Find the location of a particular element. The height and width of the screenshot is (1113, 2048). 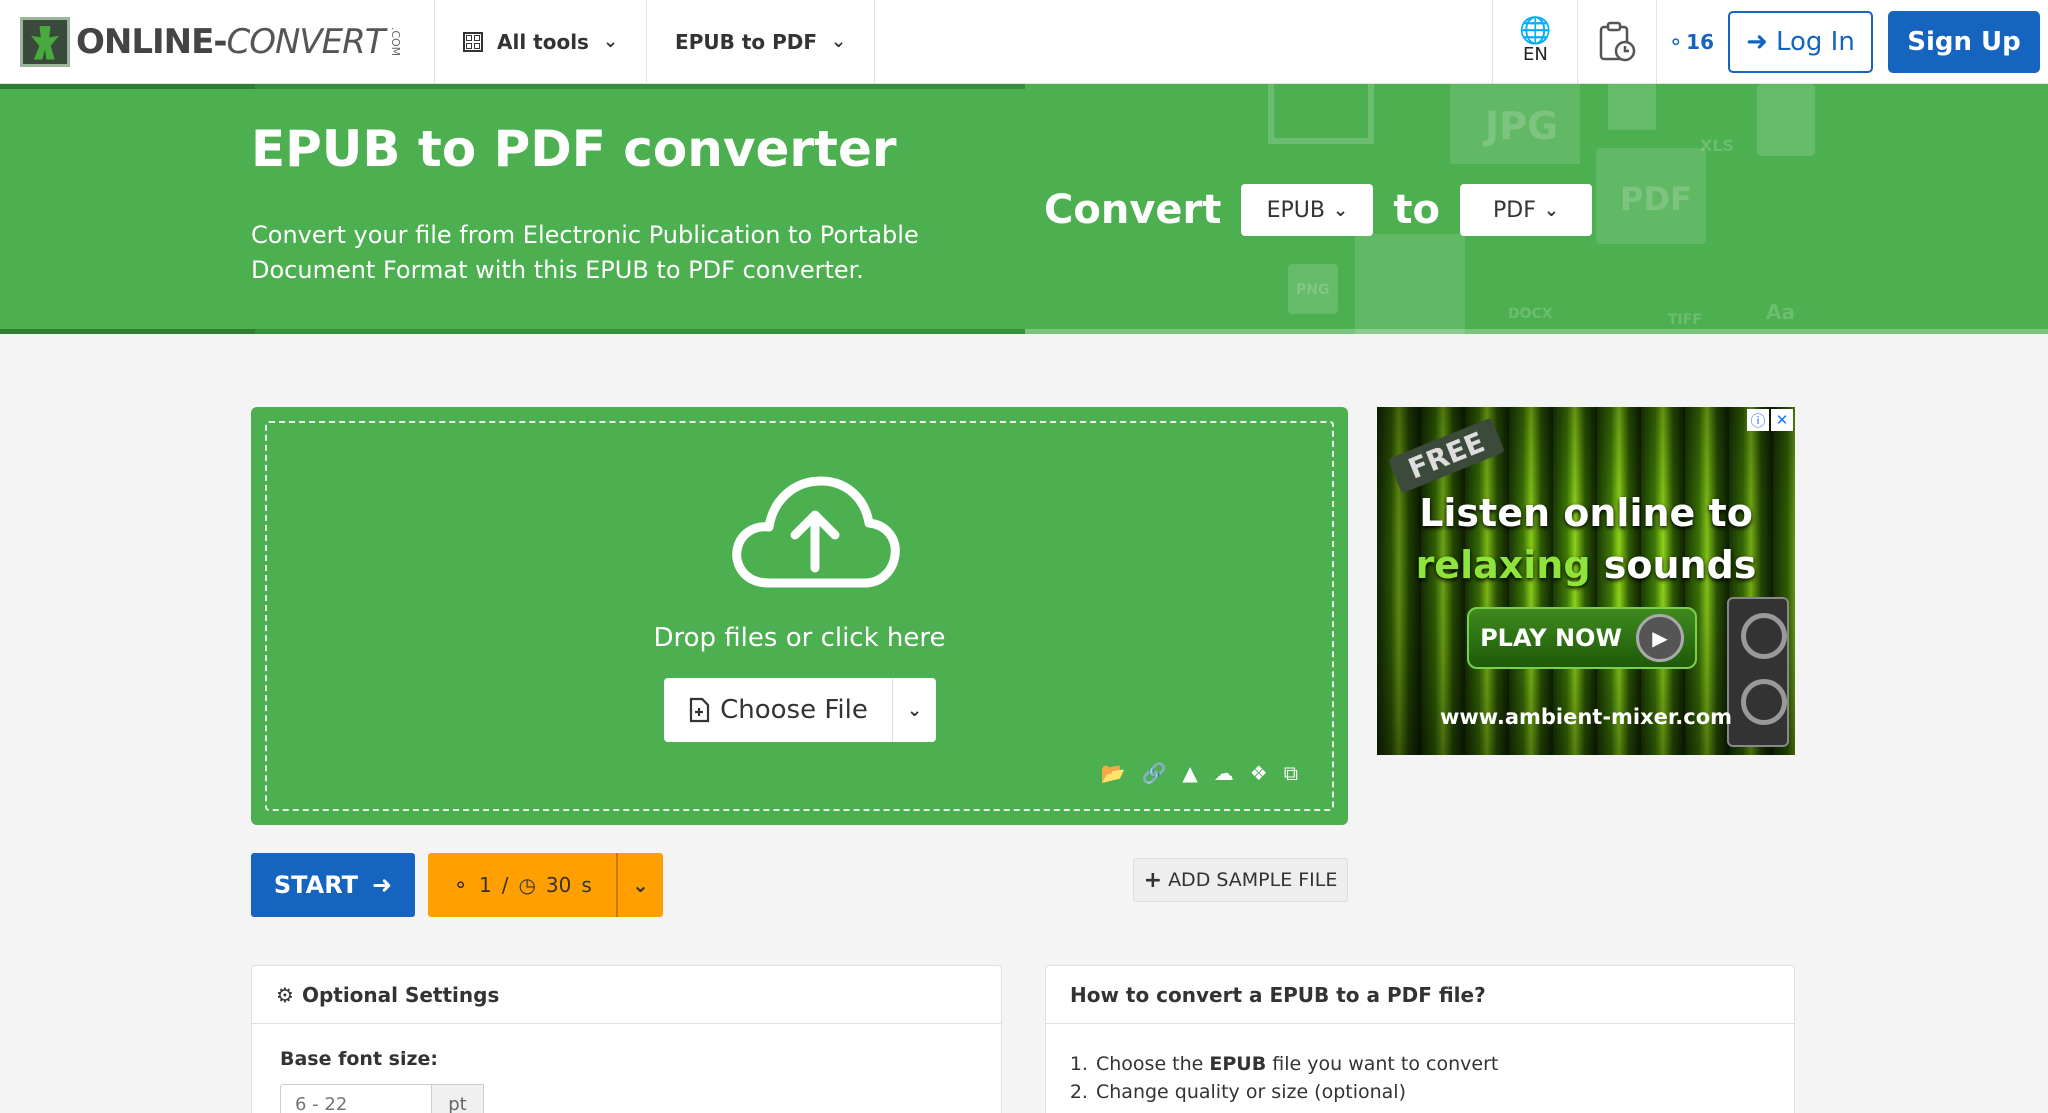

target-format-select: PDF ⌄ is located at coordinates (1525, 210).